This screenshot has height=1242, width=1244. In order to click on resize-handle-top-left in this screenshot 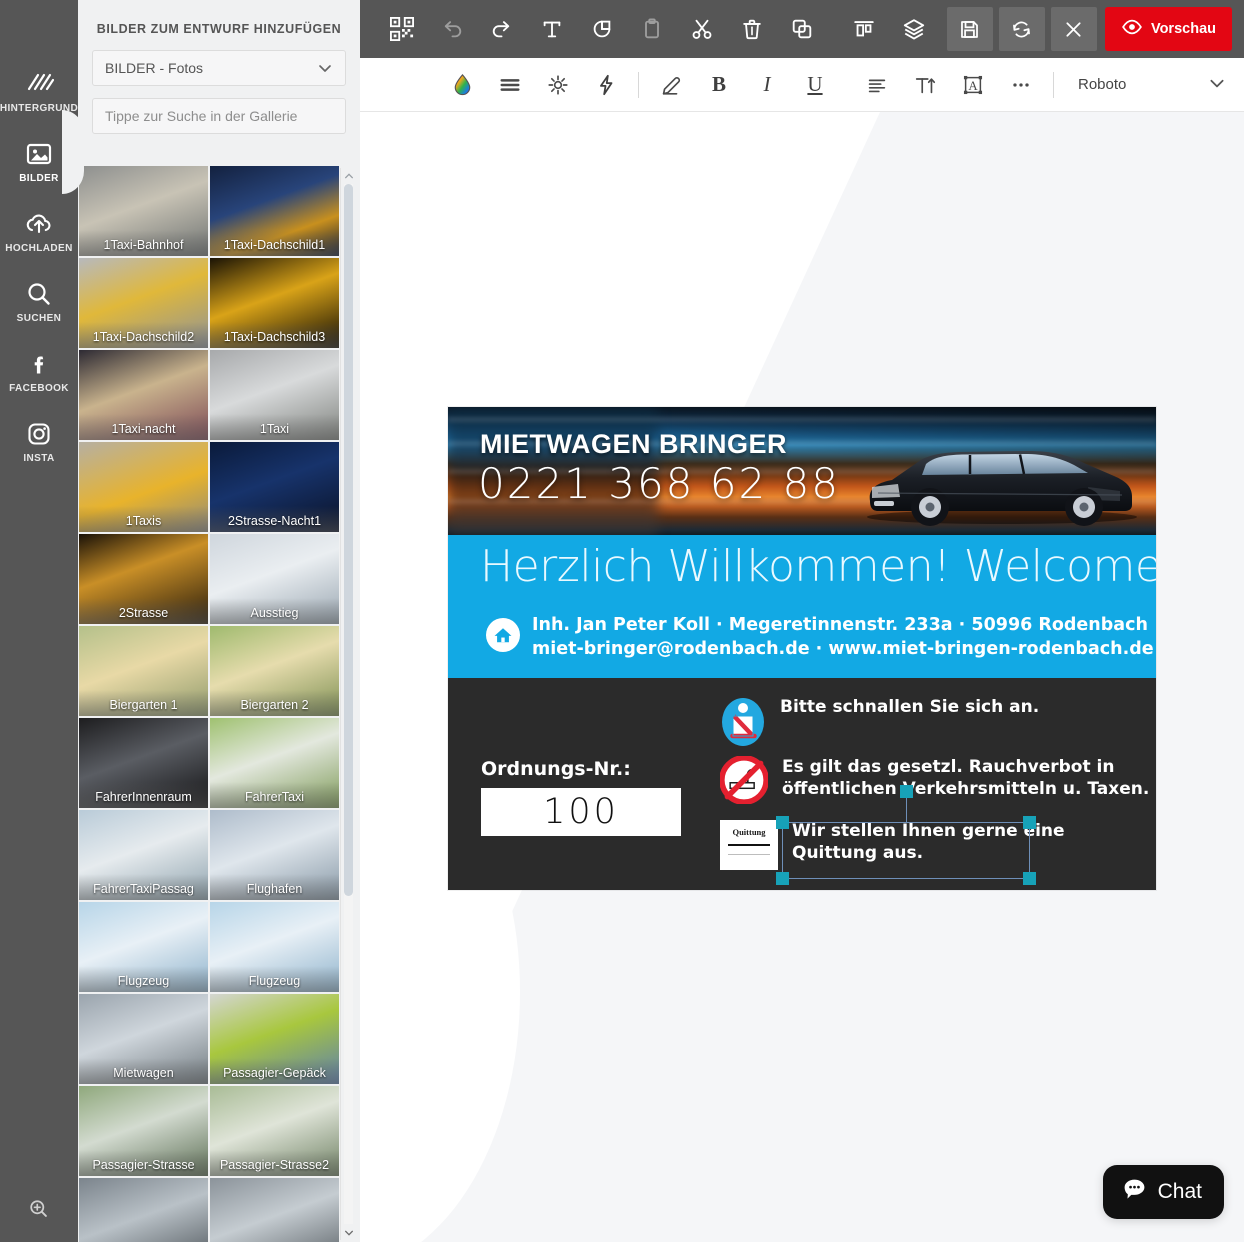, I will do `click(782, 822)`.